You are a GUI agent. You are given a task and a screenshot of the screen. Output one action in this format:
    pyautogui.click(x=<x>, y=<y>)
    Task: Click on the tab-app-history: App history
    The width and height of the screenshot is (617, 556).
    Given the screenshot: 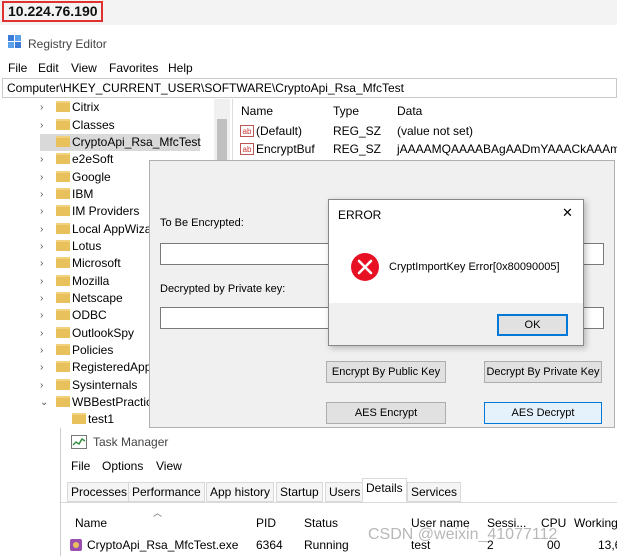 What is the action you would take?
    pyautogui.click(x=240, y=492)
    